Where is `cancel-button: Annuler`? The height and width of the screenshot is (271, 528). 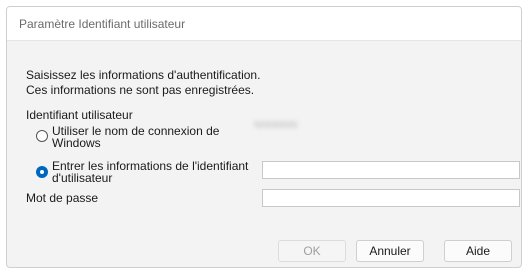 cancel-button: Annuler is located at coordinates (390, 251).